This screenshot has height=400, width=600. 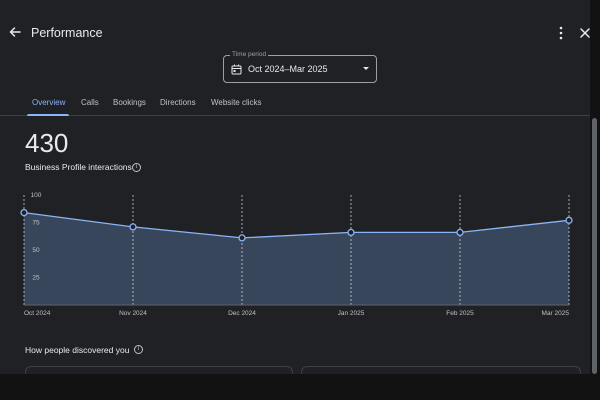 I want to click on scrollbar-thumb, so click(x=594, y=246).